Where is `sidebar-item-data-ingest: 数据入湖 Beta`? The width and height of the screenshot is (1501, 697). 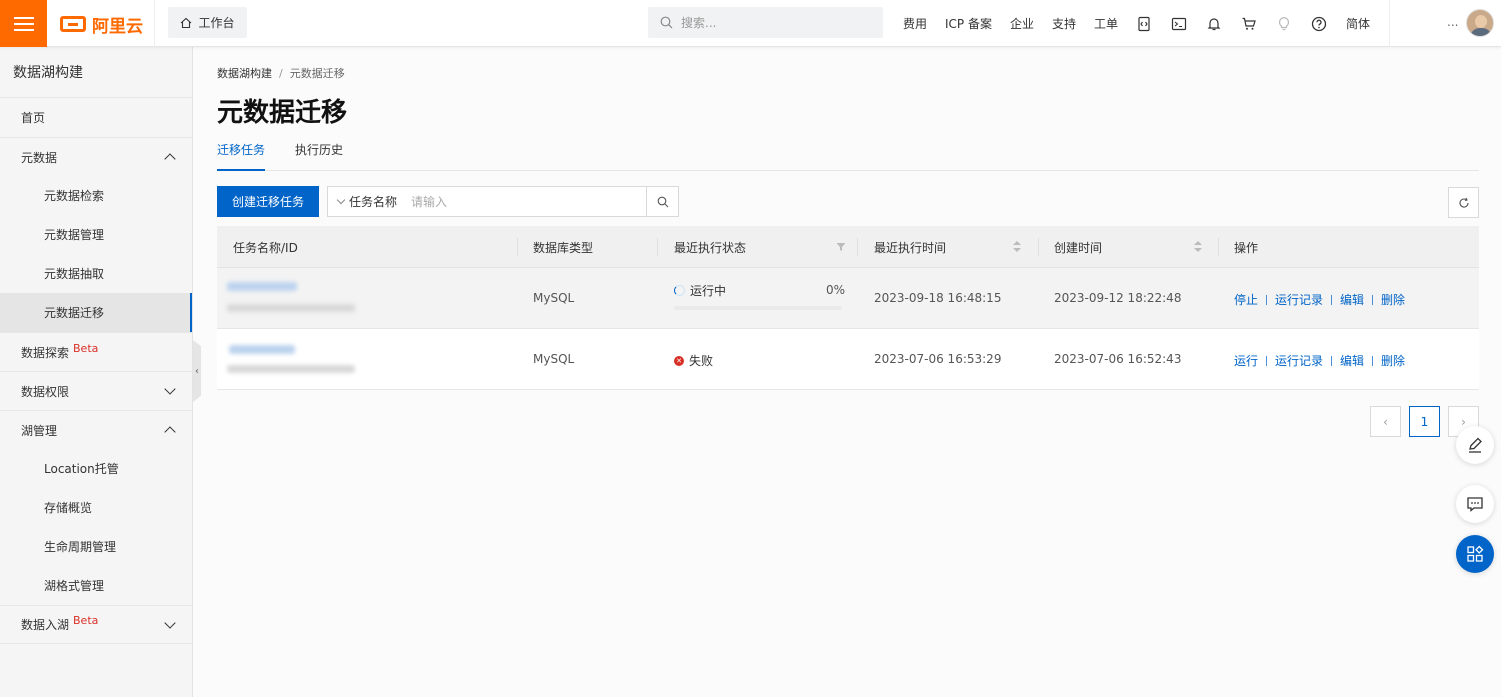 sidebar-item-data-ingest: 数据入湖 Beta is located at coordinates (96, 624).